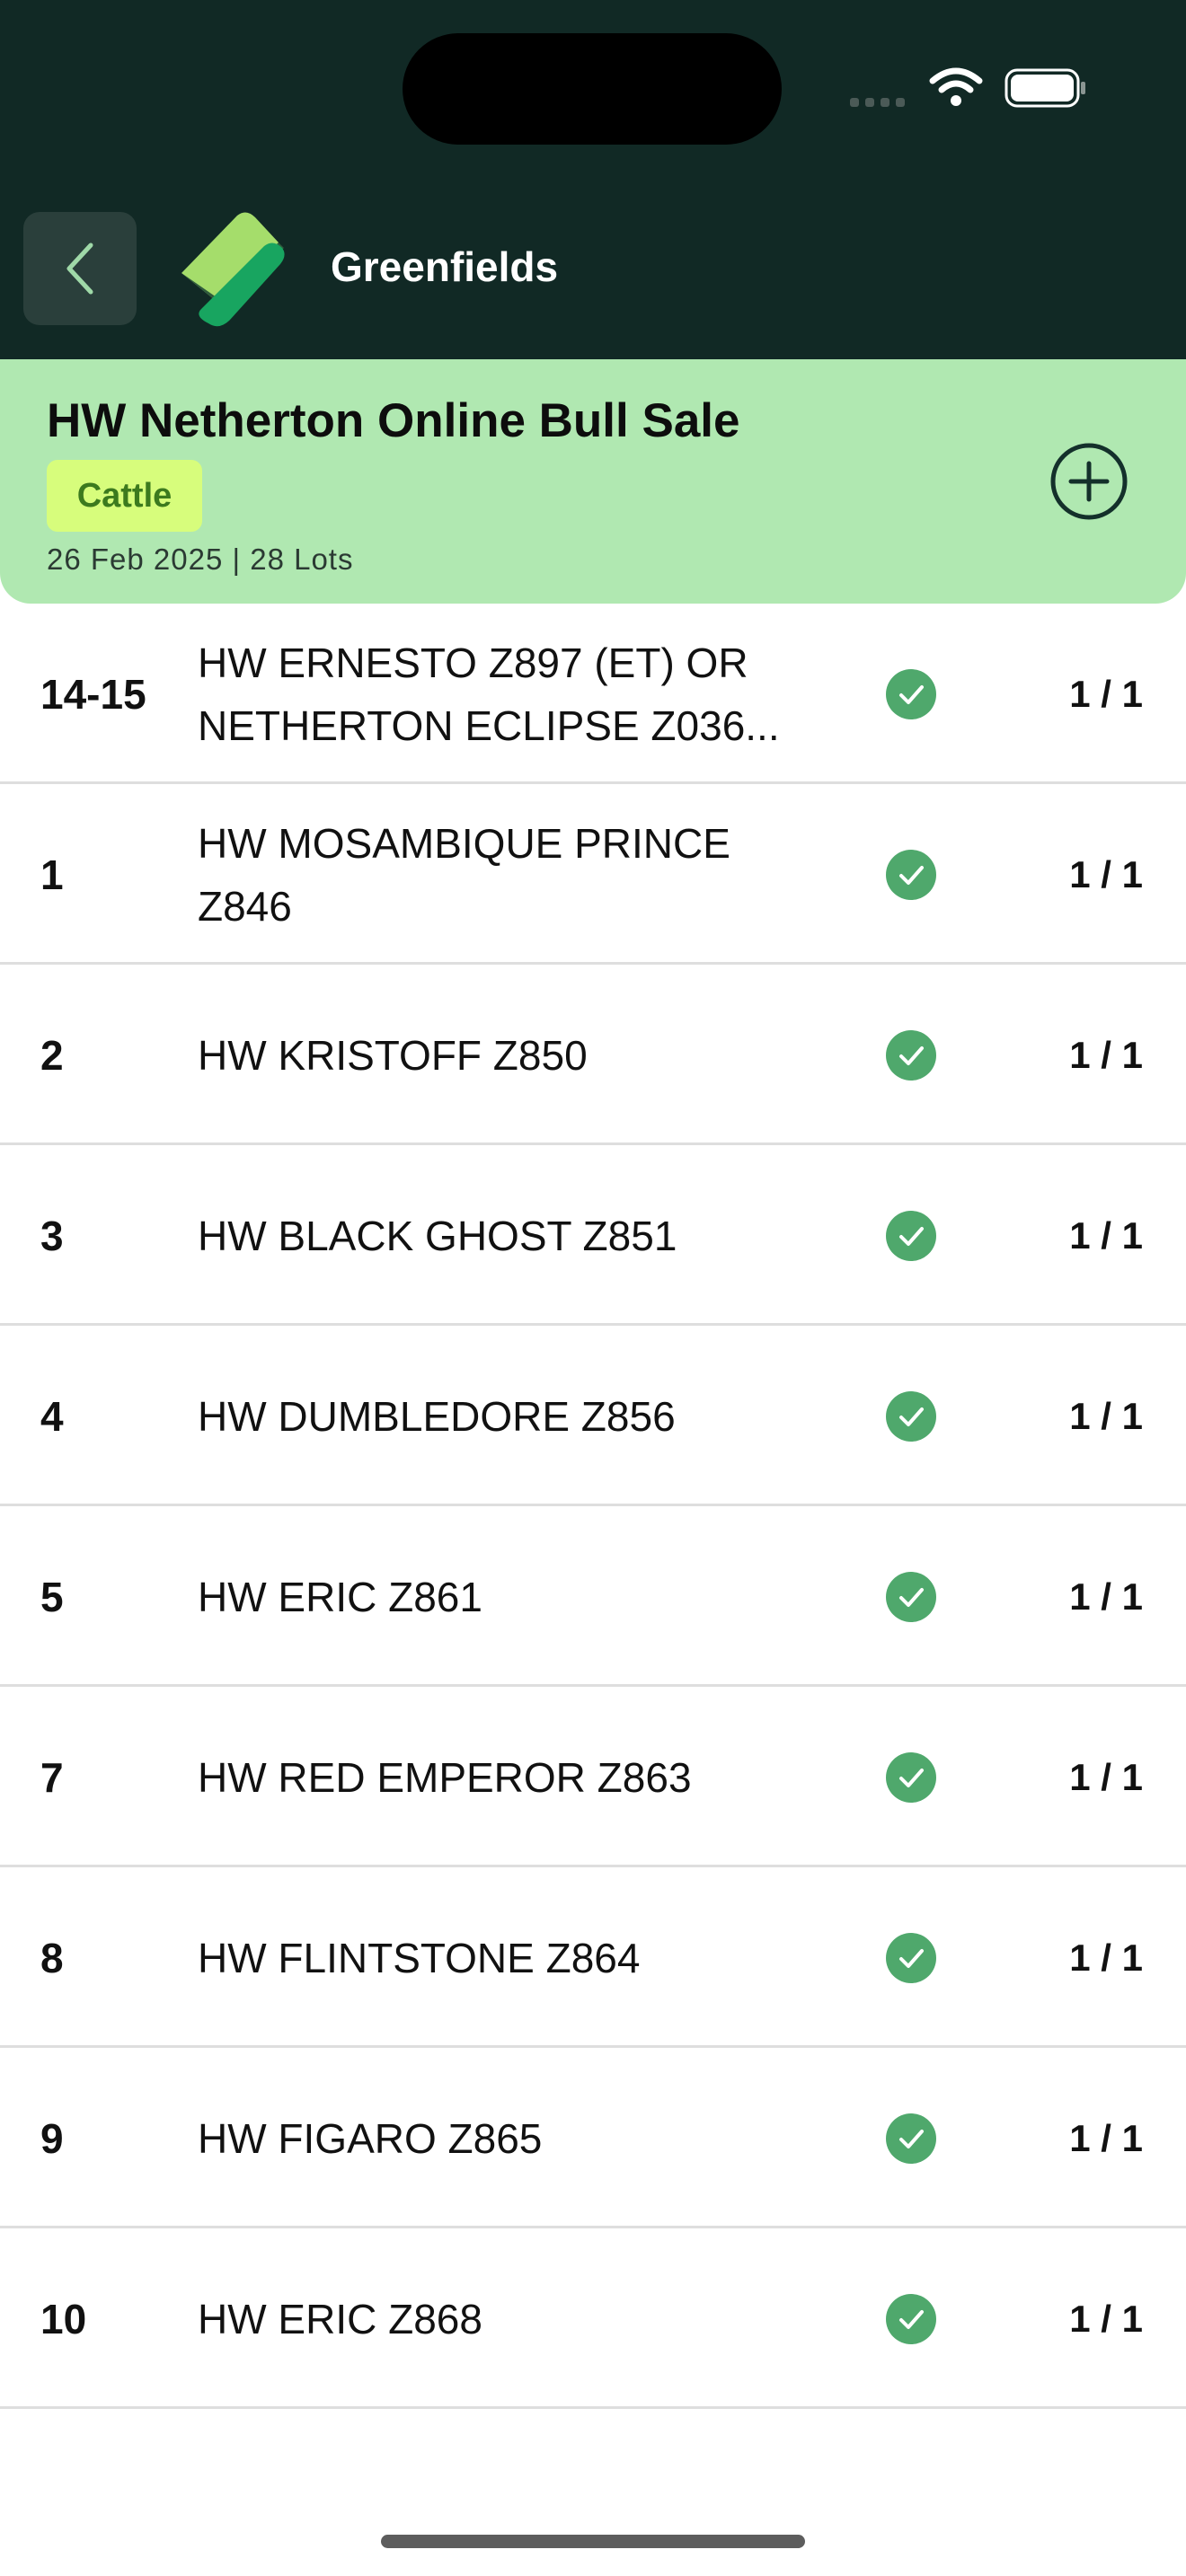 Image resolution: width=1186 pixels, height=2576 pixels. What do you see at coordinates (880, 103) in the screenshot?
I see `cellular-signal-icon` at bounding box center [880, 103].